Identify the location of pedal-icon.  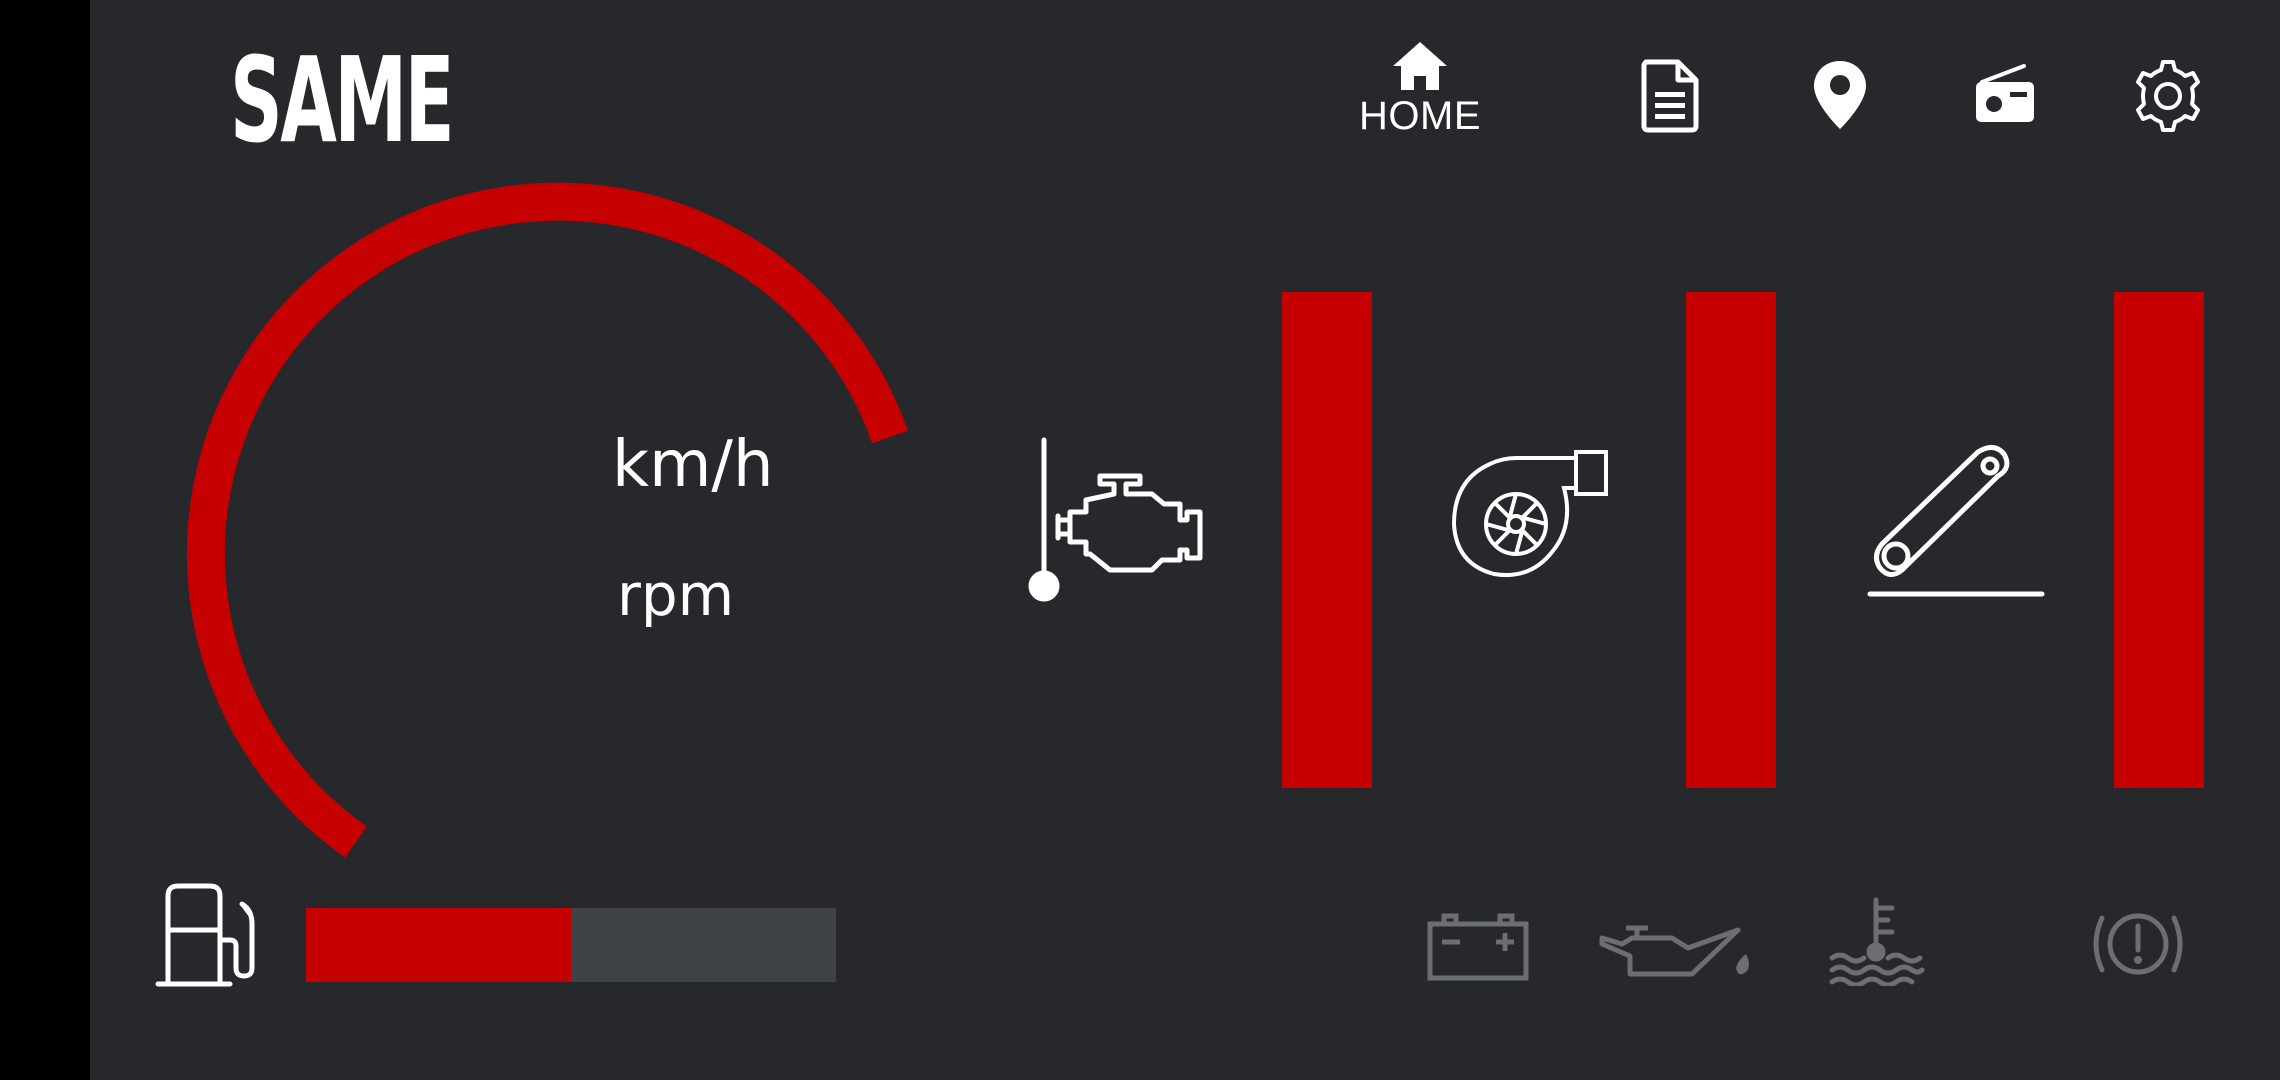
(1956, 521).